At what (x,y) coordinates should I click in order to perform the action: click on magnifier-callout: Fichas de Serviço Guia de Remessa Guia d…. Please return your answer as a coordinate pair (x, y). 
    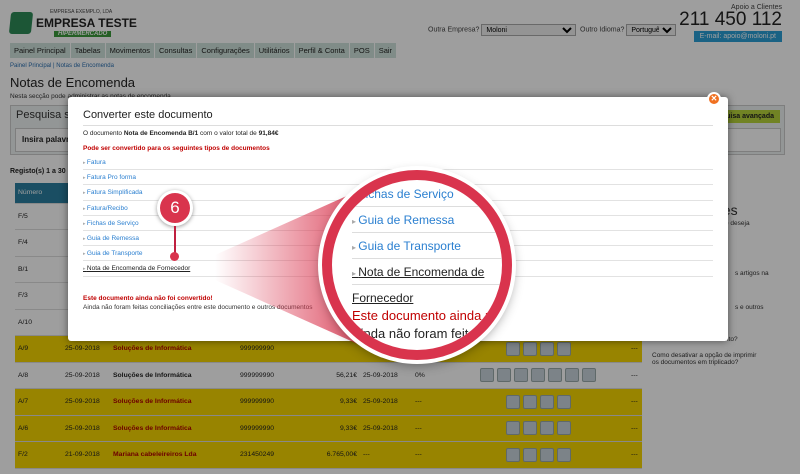
    Looking at the image, I should click on (417, 265).